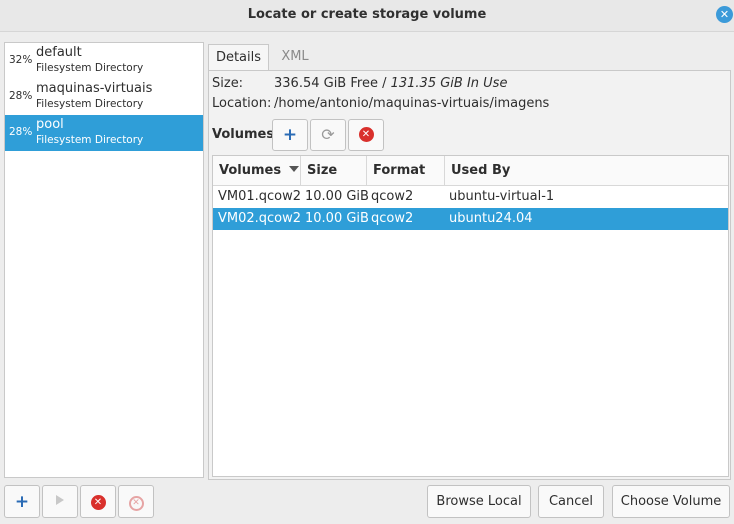 The width and height of the screenshot is (734, 524). Describe the element at coordinates (586, 171) in the screenshot. I see `column-header-used-by: Used By` at that location.